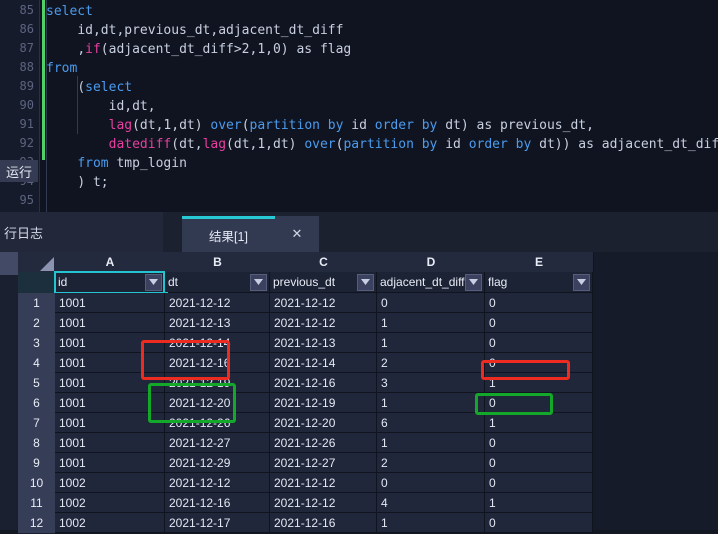  What do you see at coordinates (323, 282) in the screenshot?
I see `field-header-previous_dt: previous_dt` at bounding box center [323, 282].